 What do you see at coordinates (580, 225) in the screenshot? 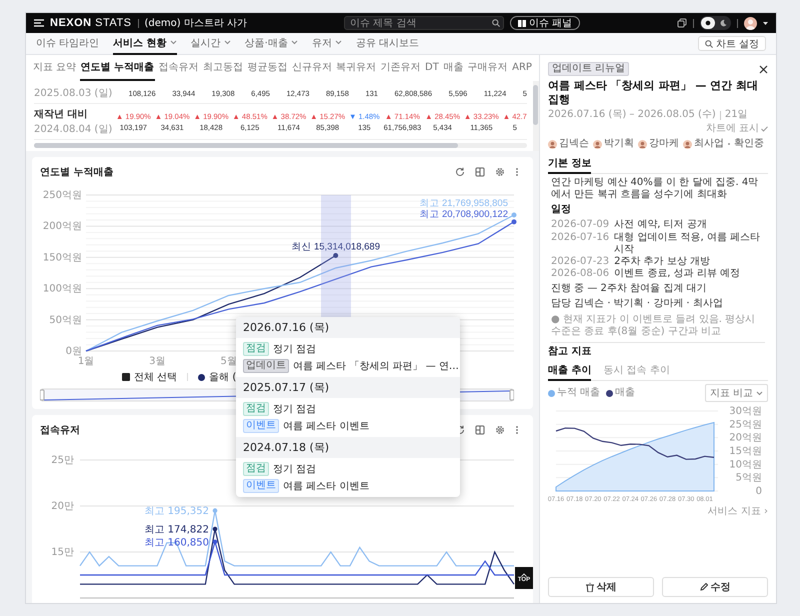
I see `schedule-date: 2026-07-09` at bounding box center [580, 225].